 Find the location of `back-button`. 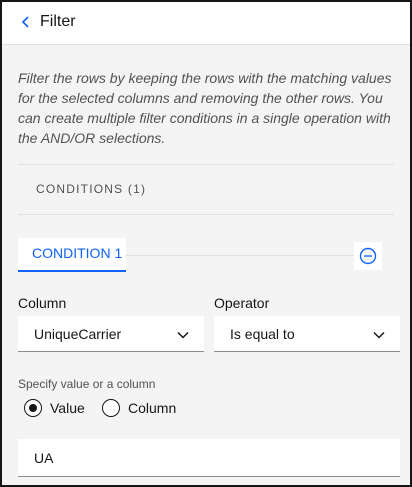

back-button is located at coordinates (26, 22).